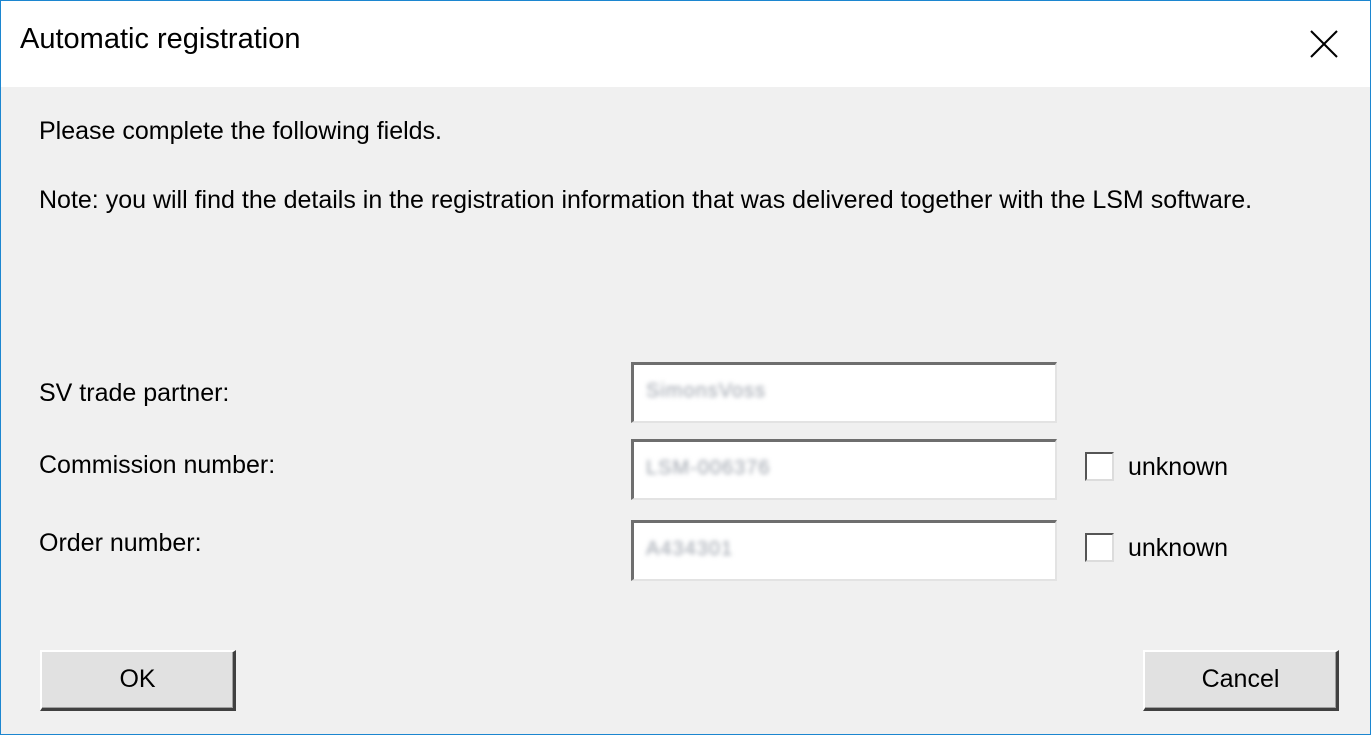  I want to click on trade-partner-value: SimonsVoss, so click(706, 391).